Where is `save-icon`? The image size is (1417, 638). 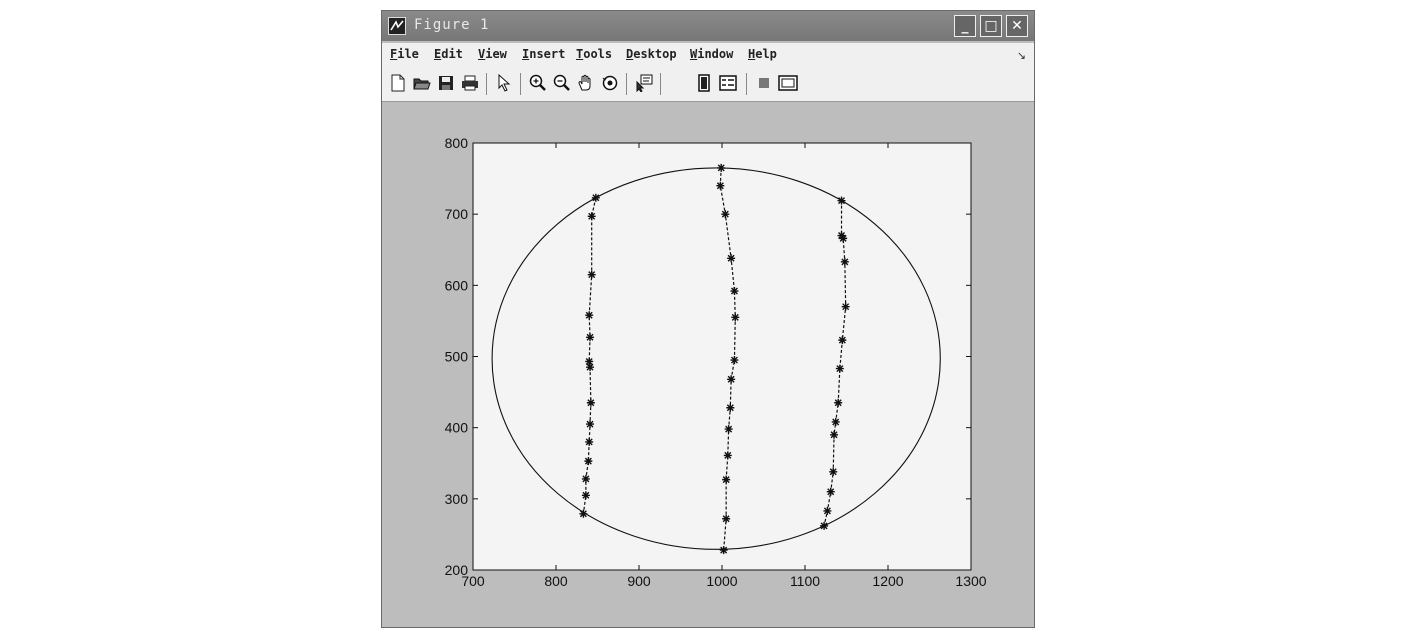
save-icon is located at coordinates (446, 83).